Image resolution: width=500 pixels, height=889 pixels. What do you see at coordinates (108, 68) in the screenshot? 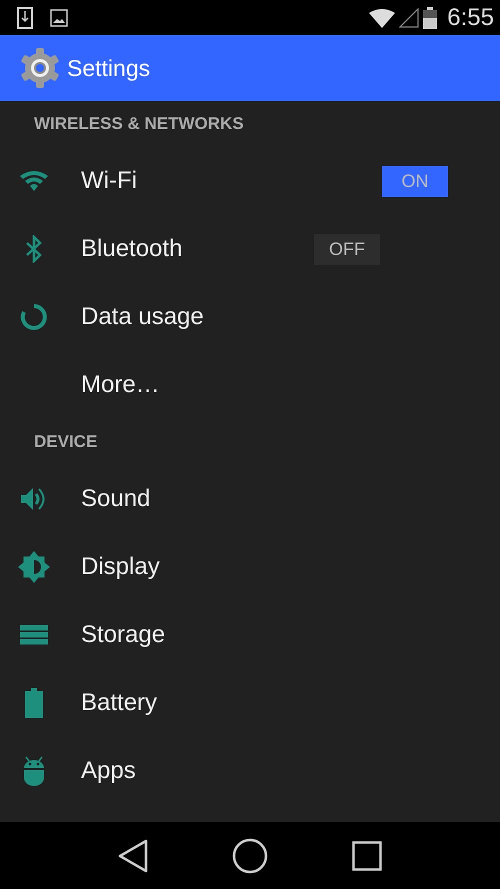
I see `screen-title: Settings` at bounding box center [108, 68].